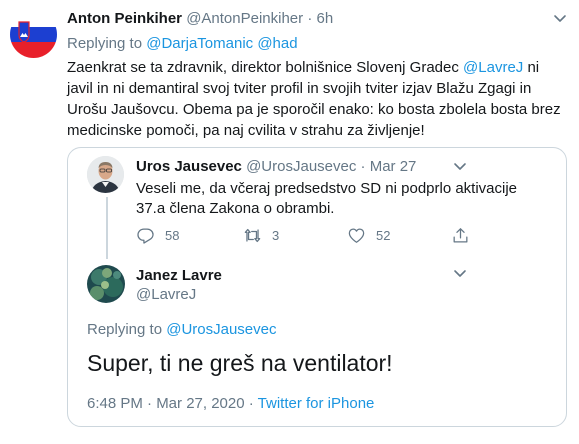 This screenshot has height=444, width=579. What do you see at coordinates (316, 403) in the screenshot?
I see `tweet-source: Twitter for iPhone` at bounding box center [316, 403].